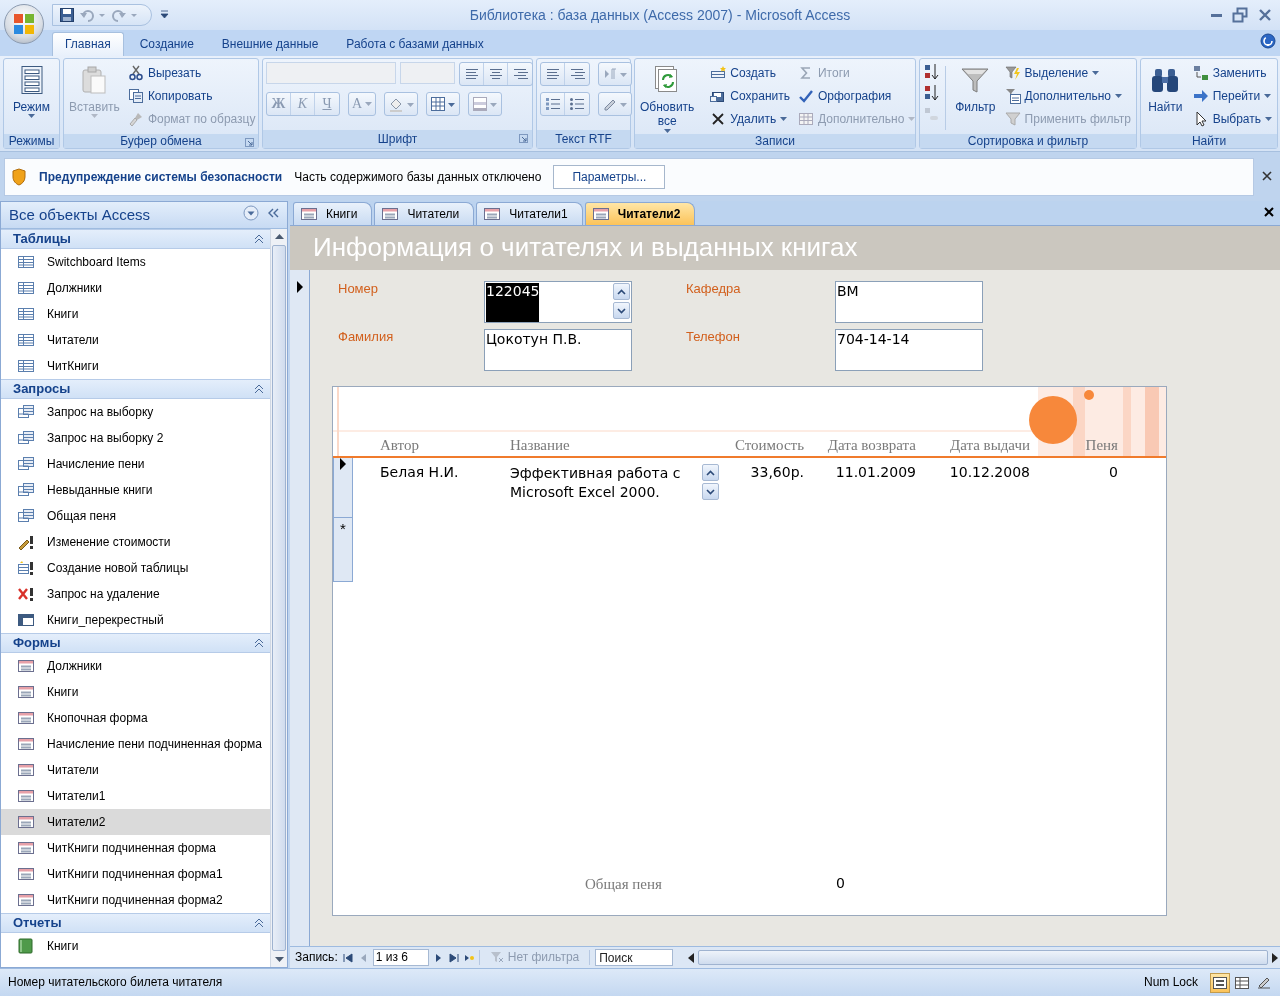 This screenshot has width=1280, height=996. I want to click on save-button, so click(67, 15).